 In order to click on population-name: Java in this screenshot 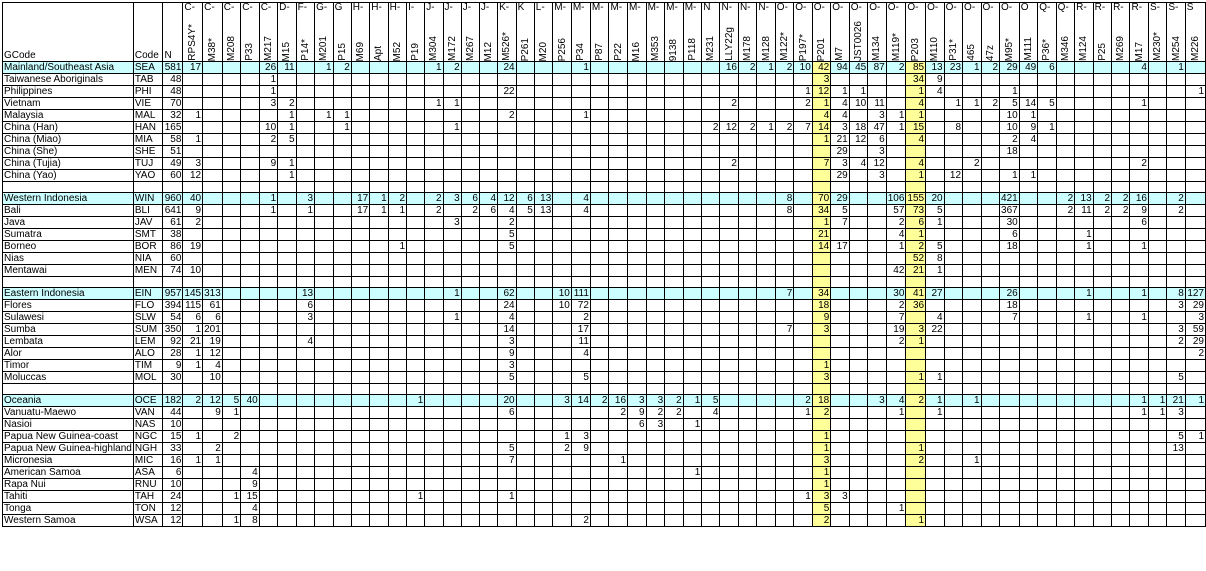, I will do `click(68, 222)`.